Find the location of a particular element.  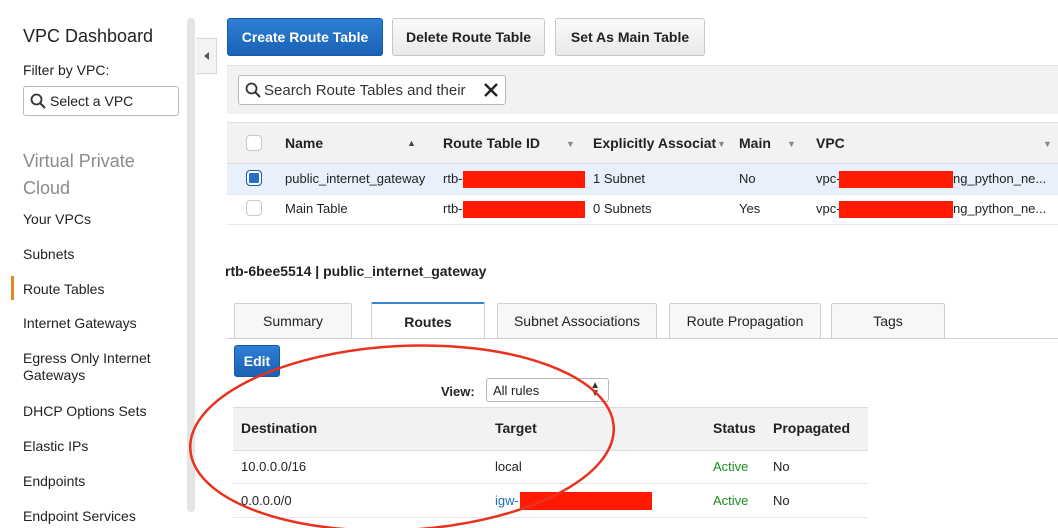

sidebar-item-elastic-ips: Elastic IPs is located at coordinates (103, 446).